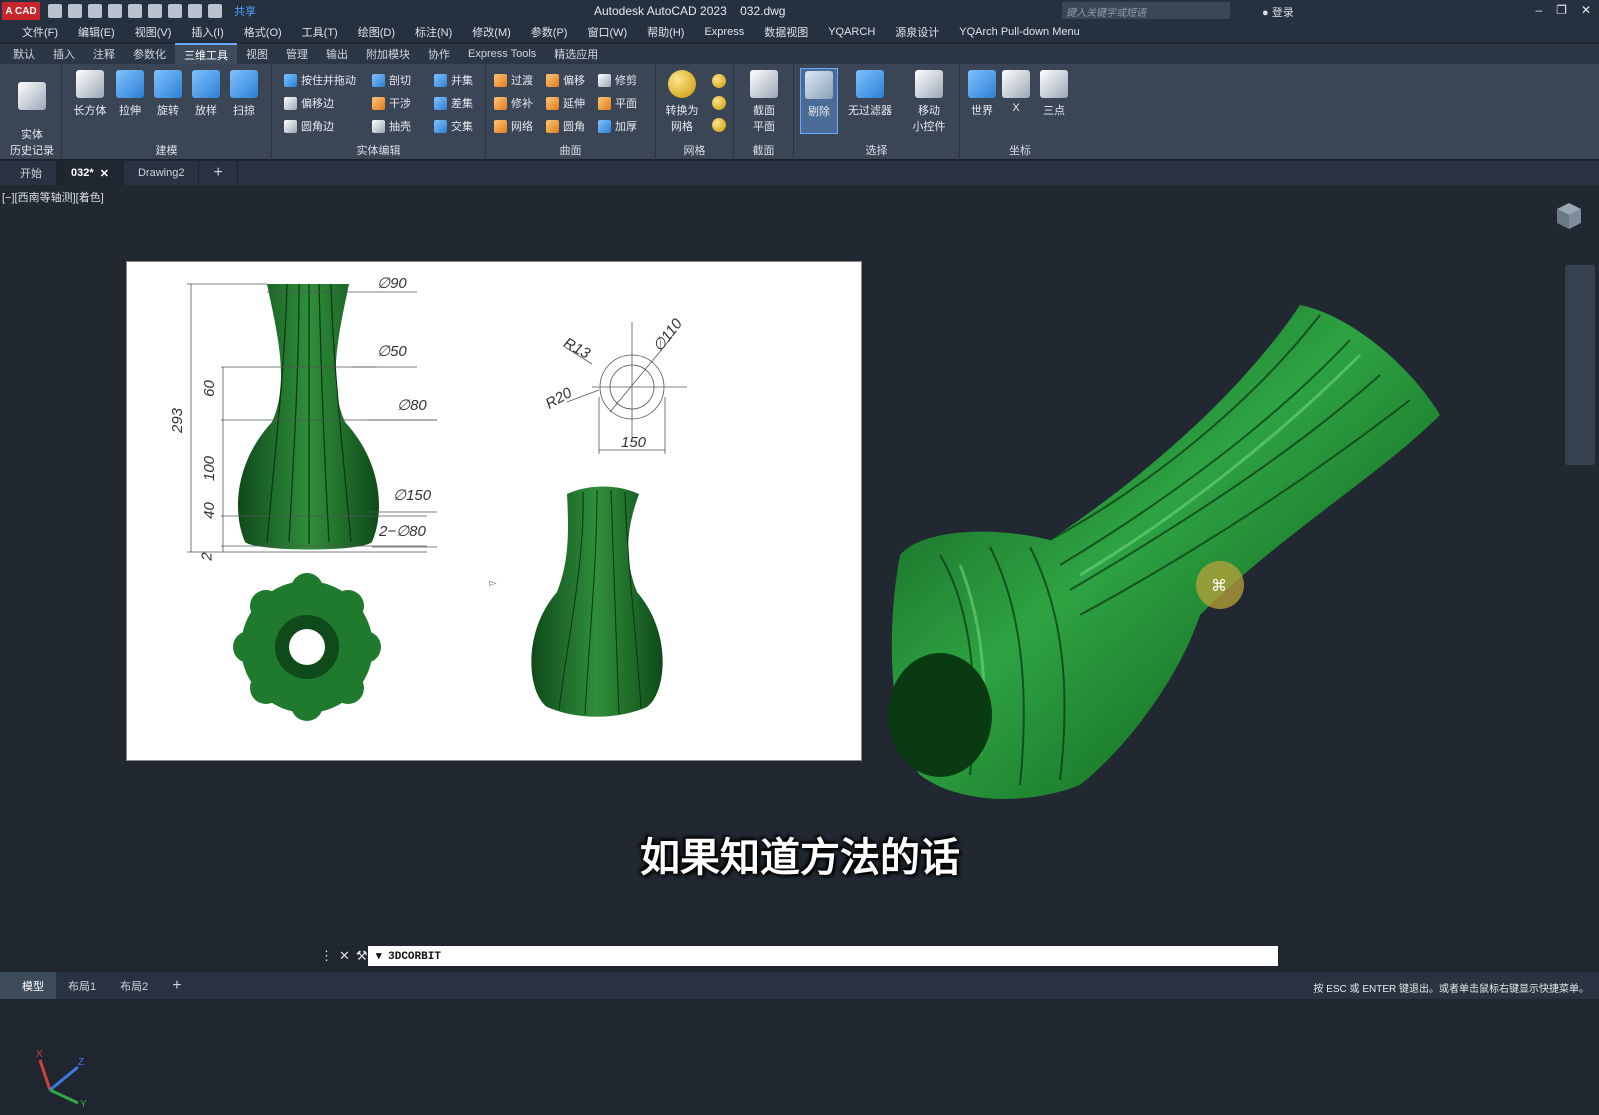 This screenshot has height=1115, width=1599. What do you see at coordinates (195, 11) in the screenshot?
I see `undo-icon` at bounding box center [195, 11].